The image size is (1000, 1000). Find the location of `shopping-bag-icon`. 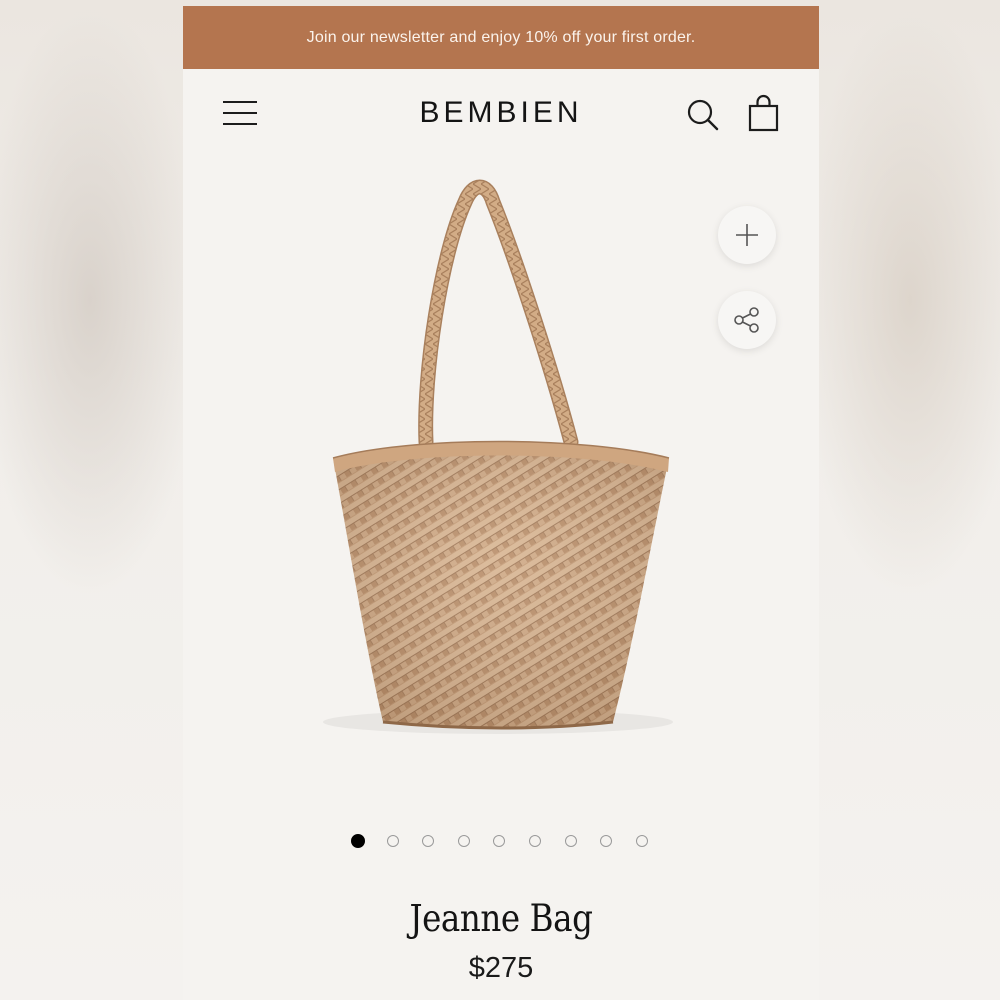

shopping-bag-icon is located at coordinates (763, 113).